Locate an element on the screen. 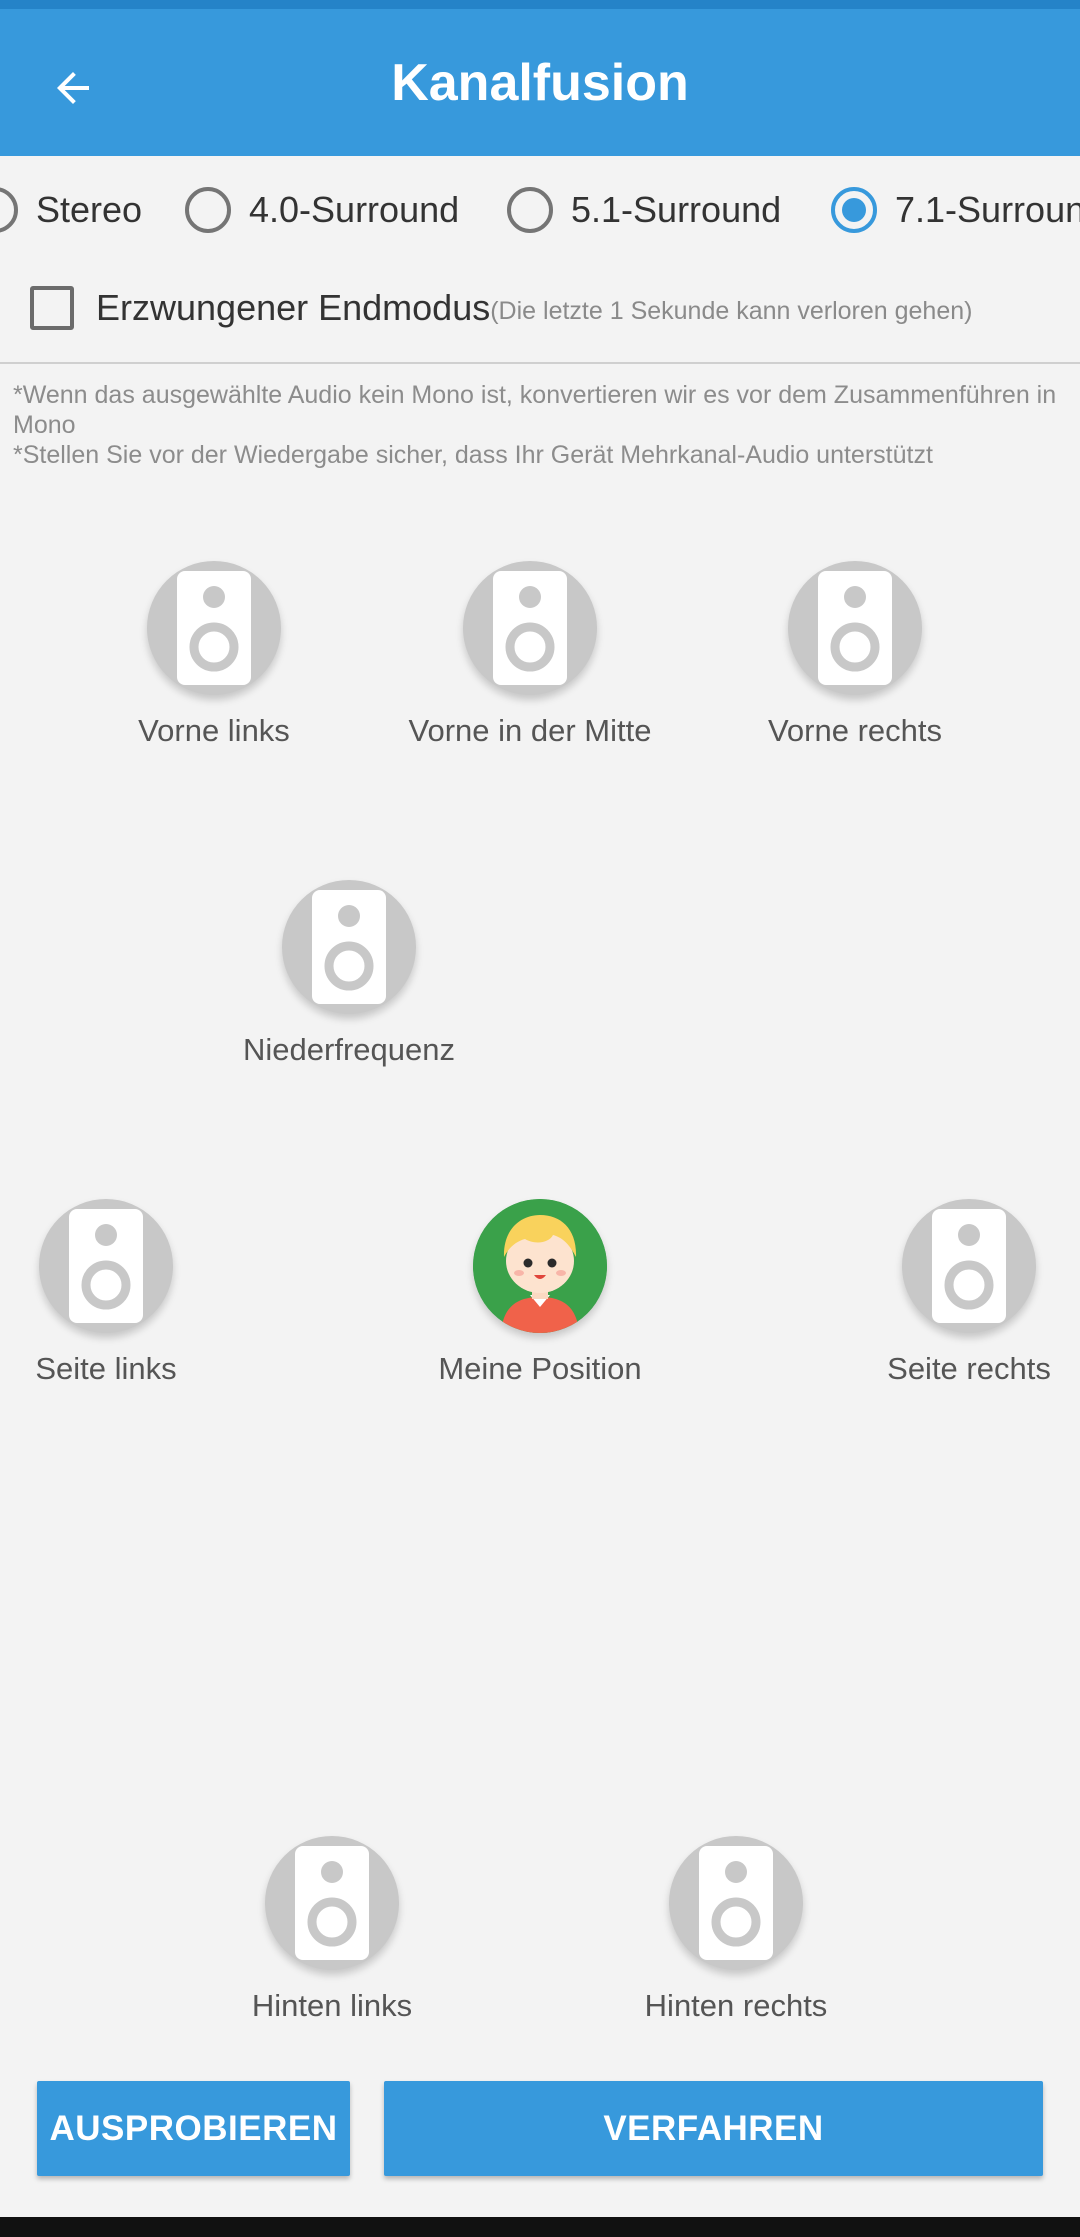 The height and width of the screenshot is (2237, 1080). radio-selected-dot is located at coordinates (854, 210).